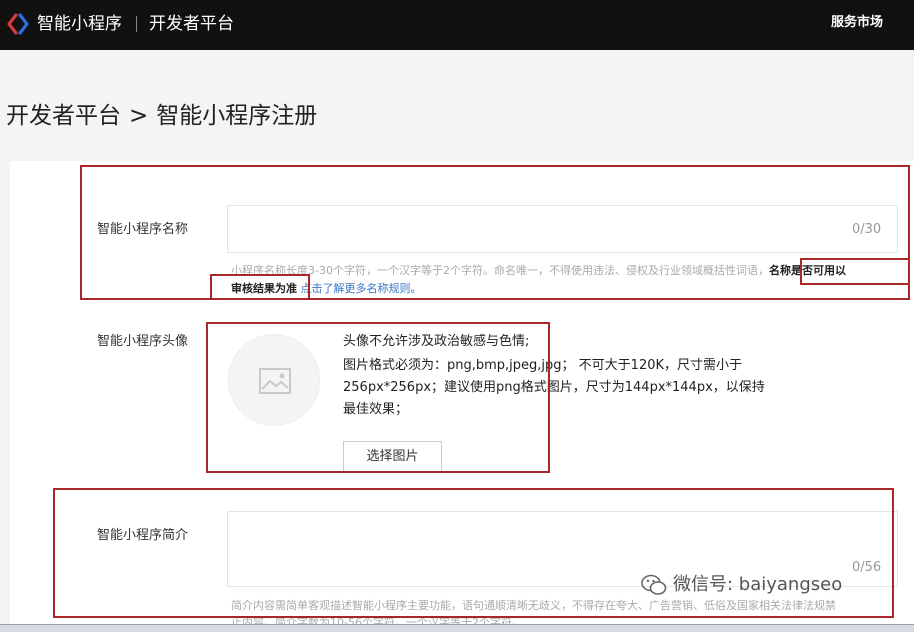 The width and height of the screenshot is (914, 632). I want to click on image-icon, so click(275, 381).